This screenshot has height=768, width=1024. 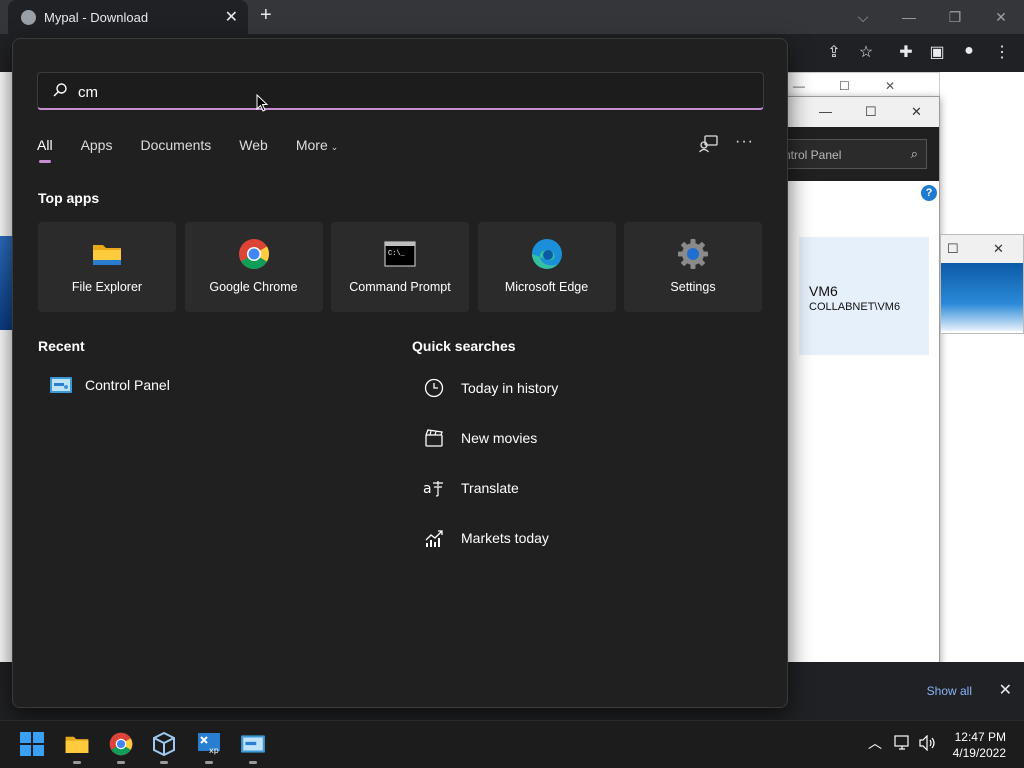 What do you see at coordinates (490, 488) in the screenshot?
I see `quick-search-label: Translate` at bounding box center [490, 488].